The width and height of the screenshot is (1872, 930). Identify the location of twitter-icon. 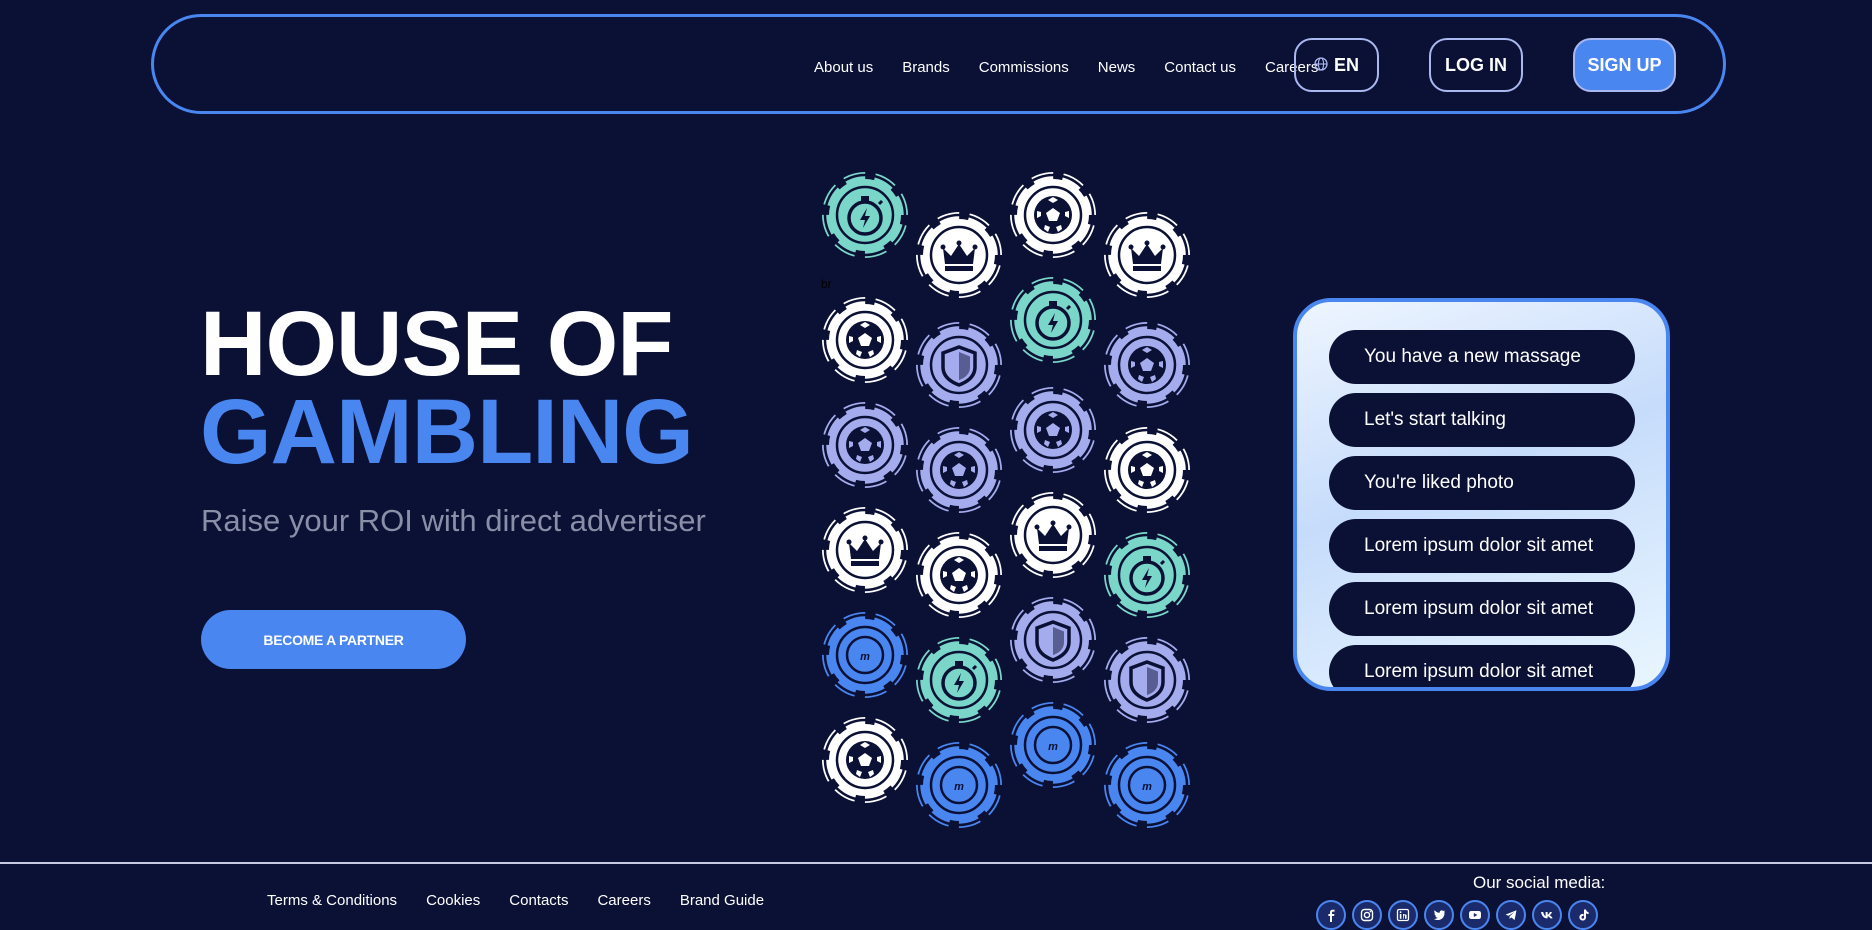
(1439, 915).